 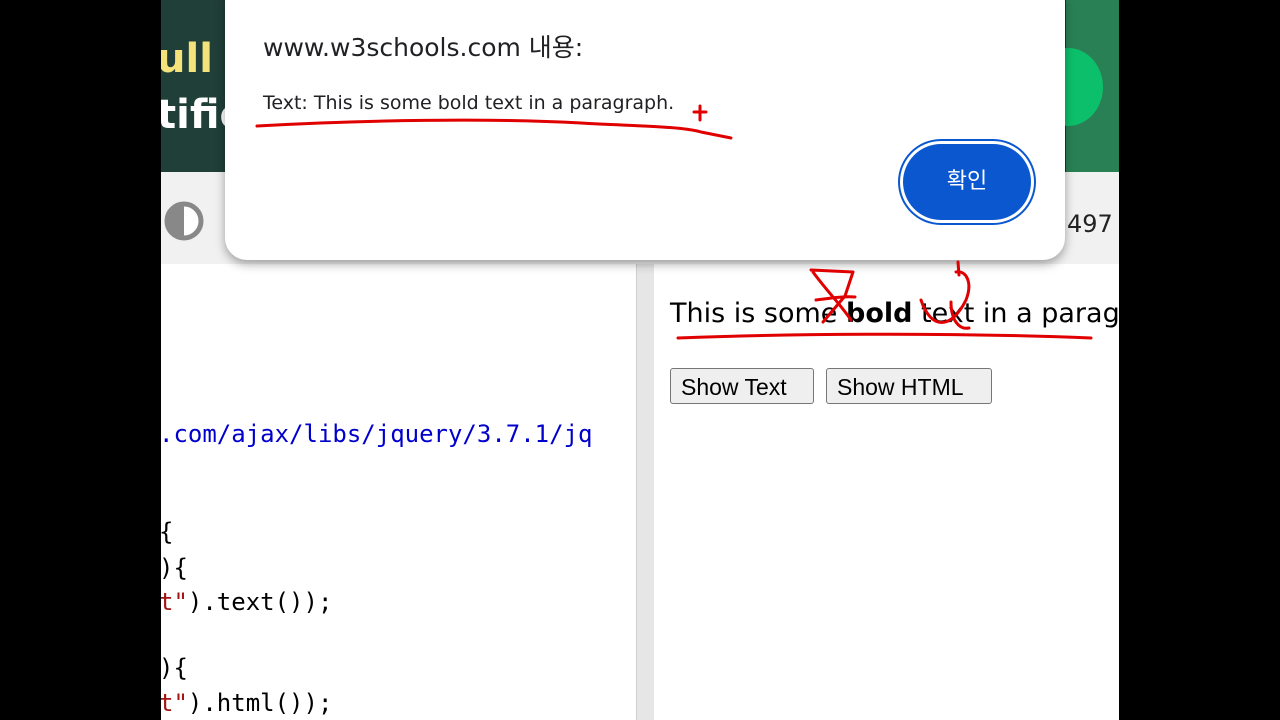 What do you see at coordinates (758, 313) in the screenshot?
I see `para-text-before: This is some` at bounding box center [758, 313].